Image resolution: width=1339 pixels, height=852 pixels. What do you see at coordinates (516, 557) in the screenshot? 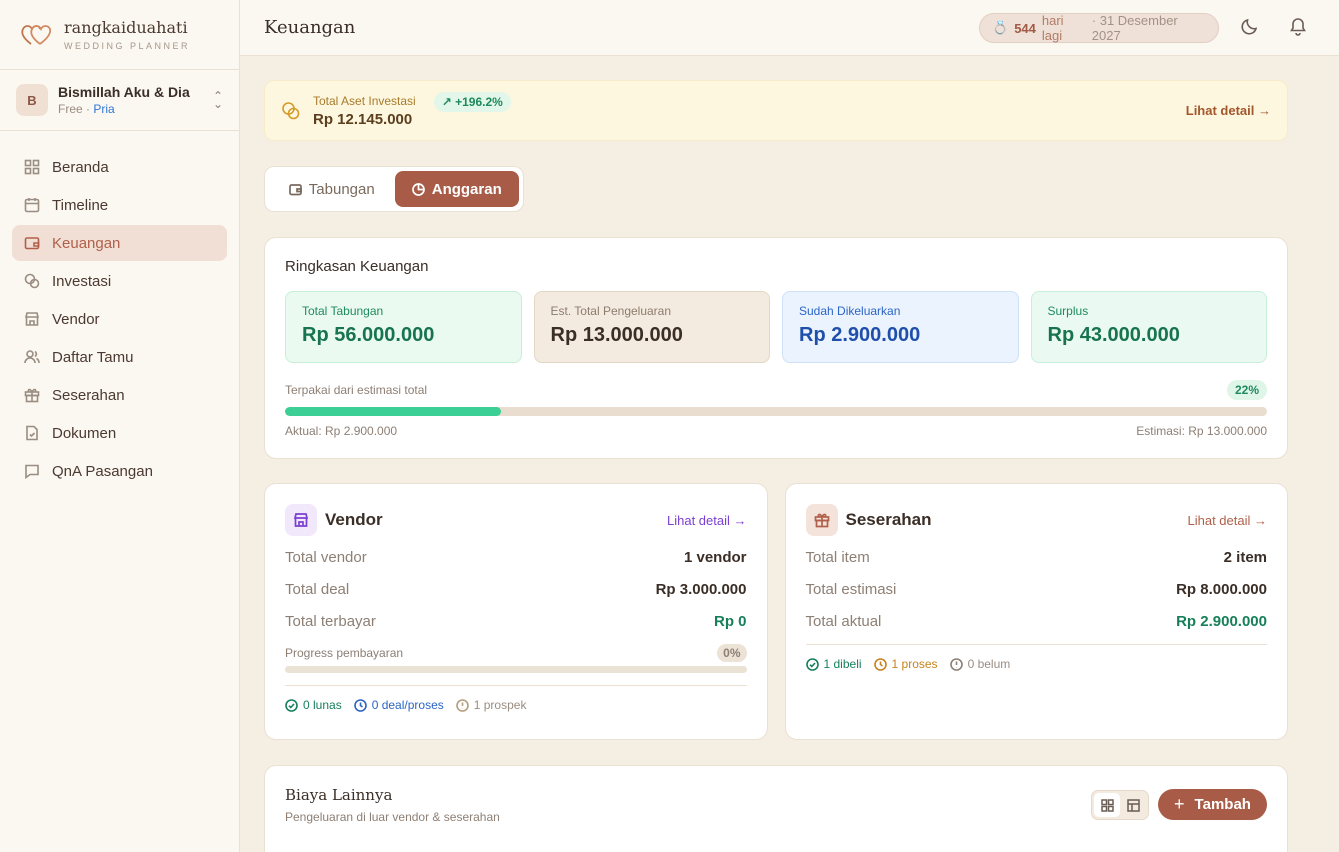
I see `vendor-row: Total vendor 1 vendor` at bounding box center [516, 557].